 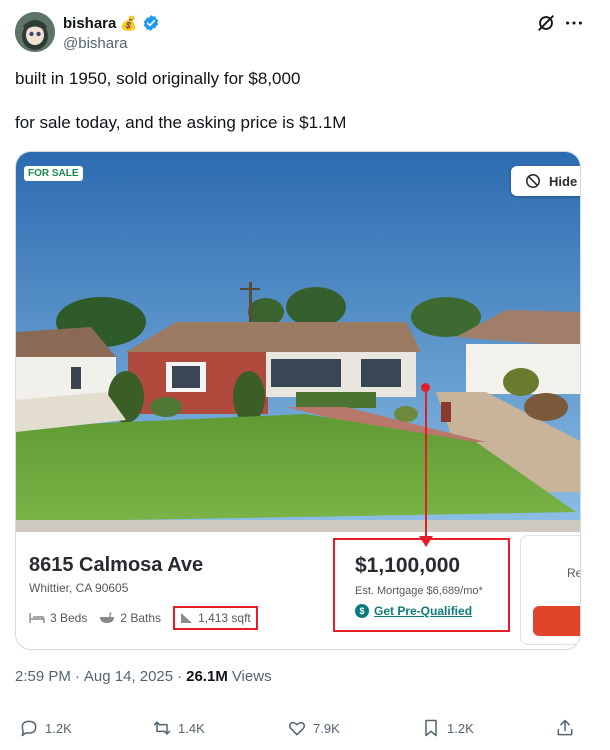 I want to click on hide-button: Hide, so click(x=545, y=181).